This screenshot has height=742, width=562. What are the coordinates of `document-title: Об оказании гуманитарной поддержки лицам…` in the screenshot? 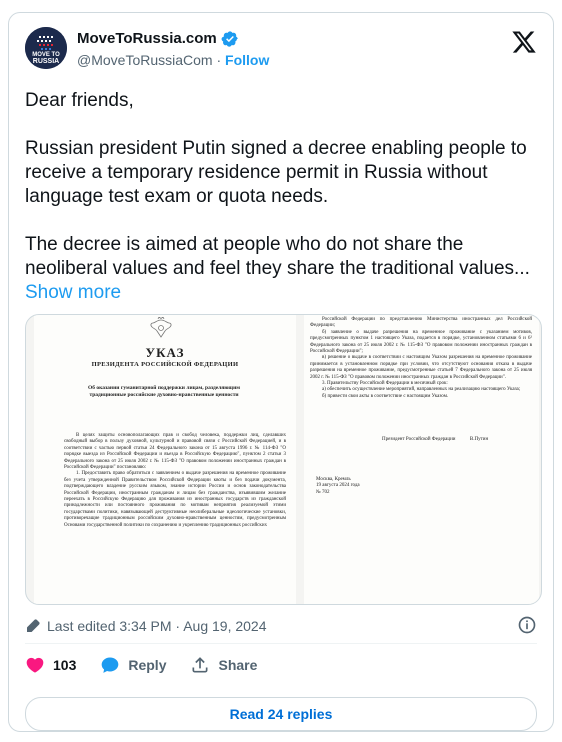 It's located at (163, 391).